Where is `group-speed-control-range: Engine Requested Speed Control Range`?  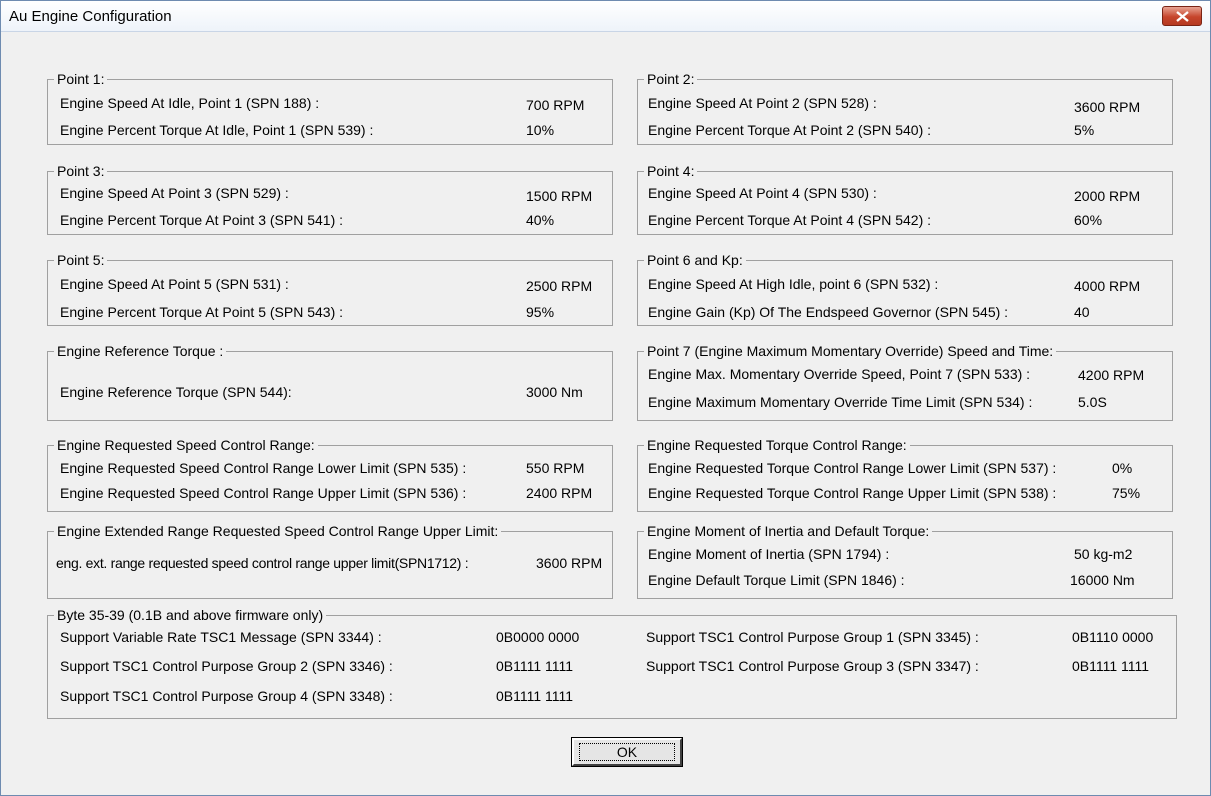
group-speed-control-range: Engine Requested Speed Control Range is located at coordinates (330, 474).